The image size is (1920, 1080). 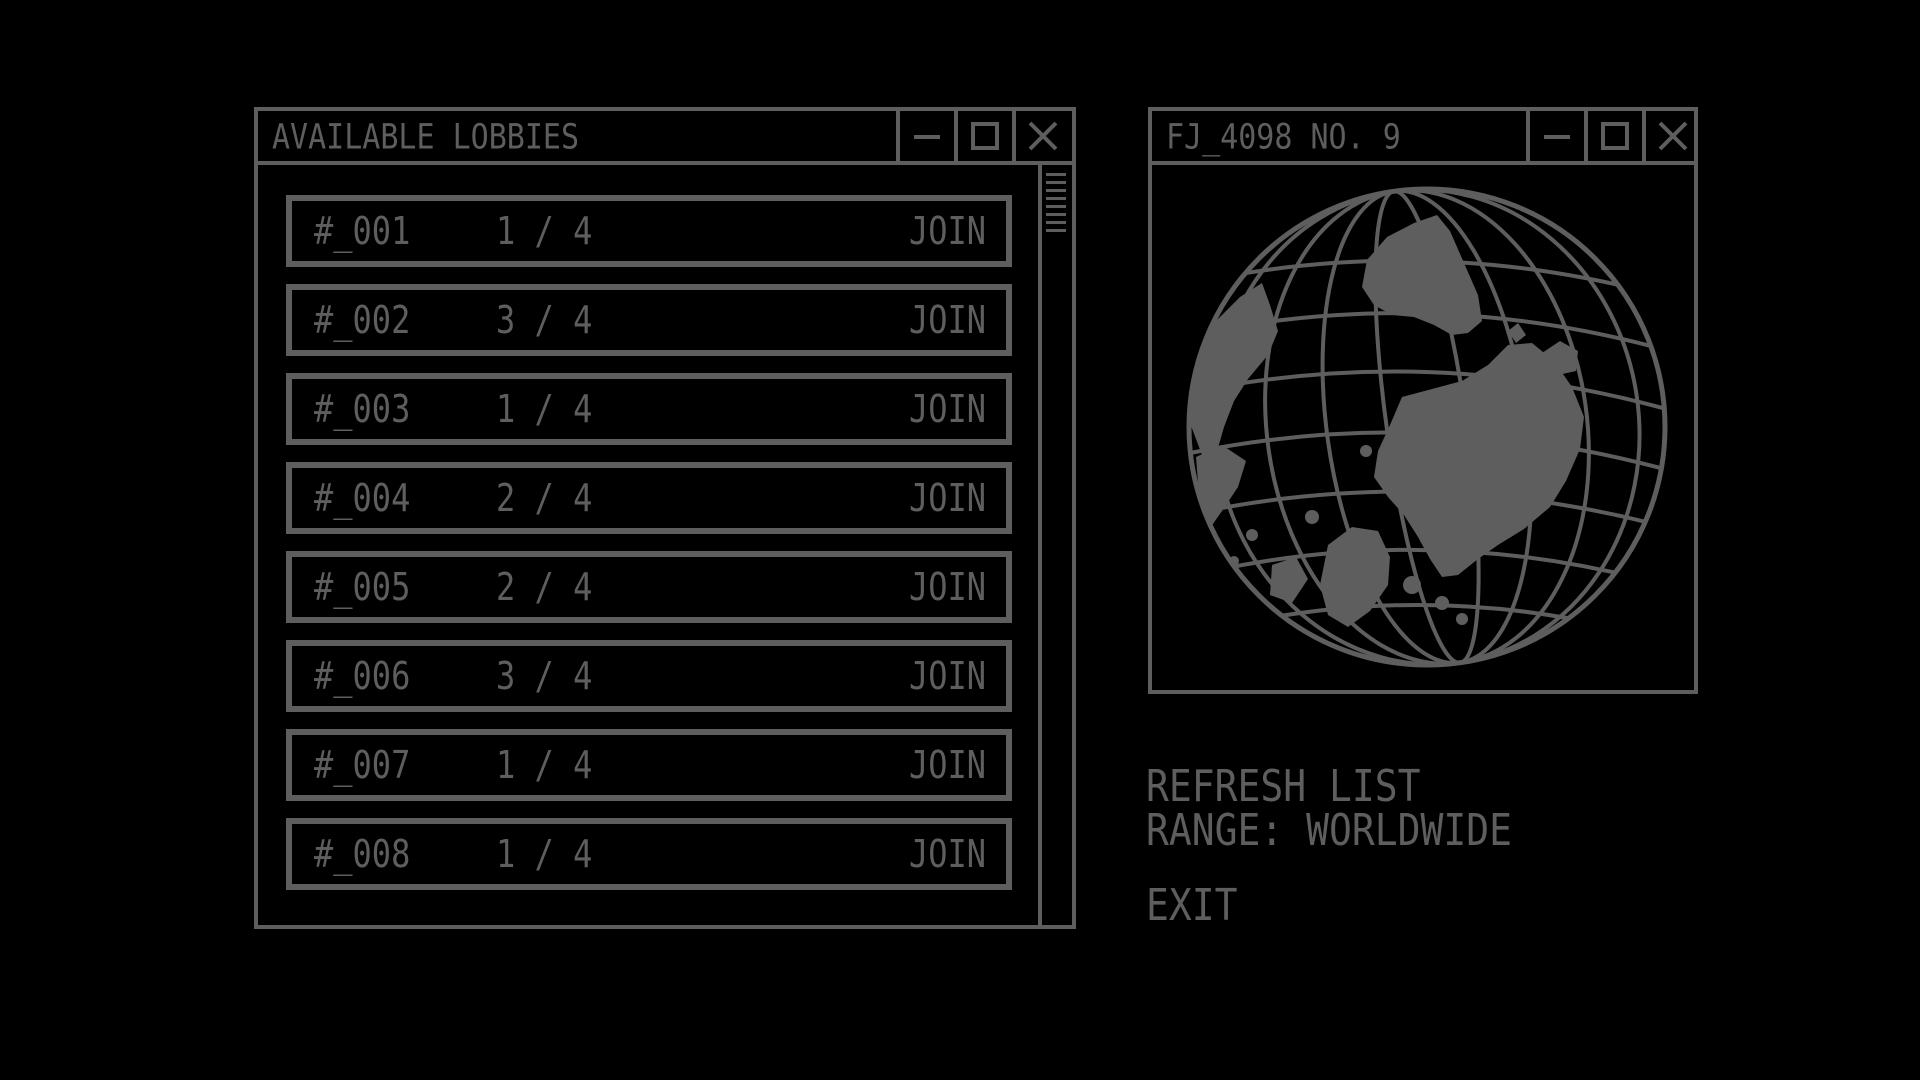 What do you see at coordinates (649, 231) in the screenshot?
I see `lobby-row: #_001 1 / 4 JOIN` at bounding box center [649, 231].